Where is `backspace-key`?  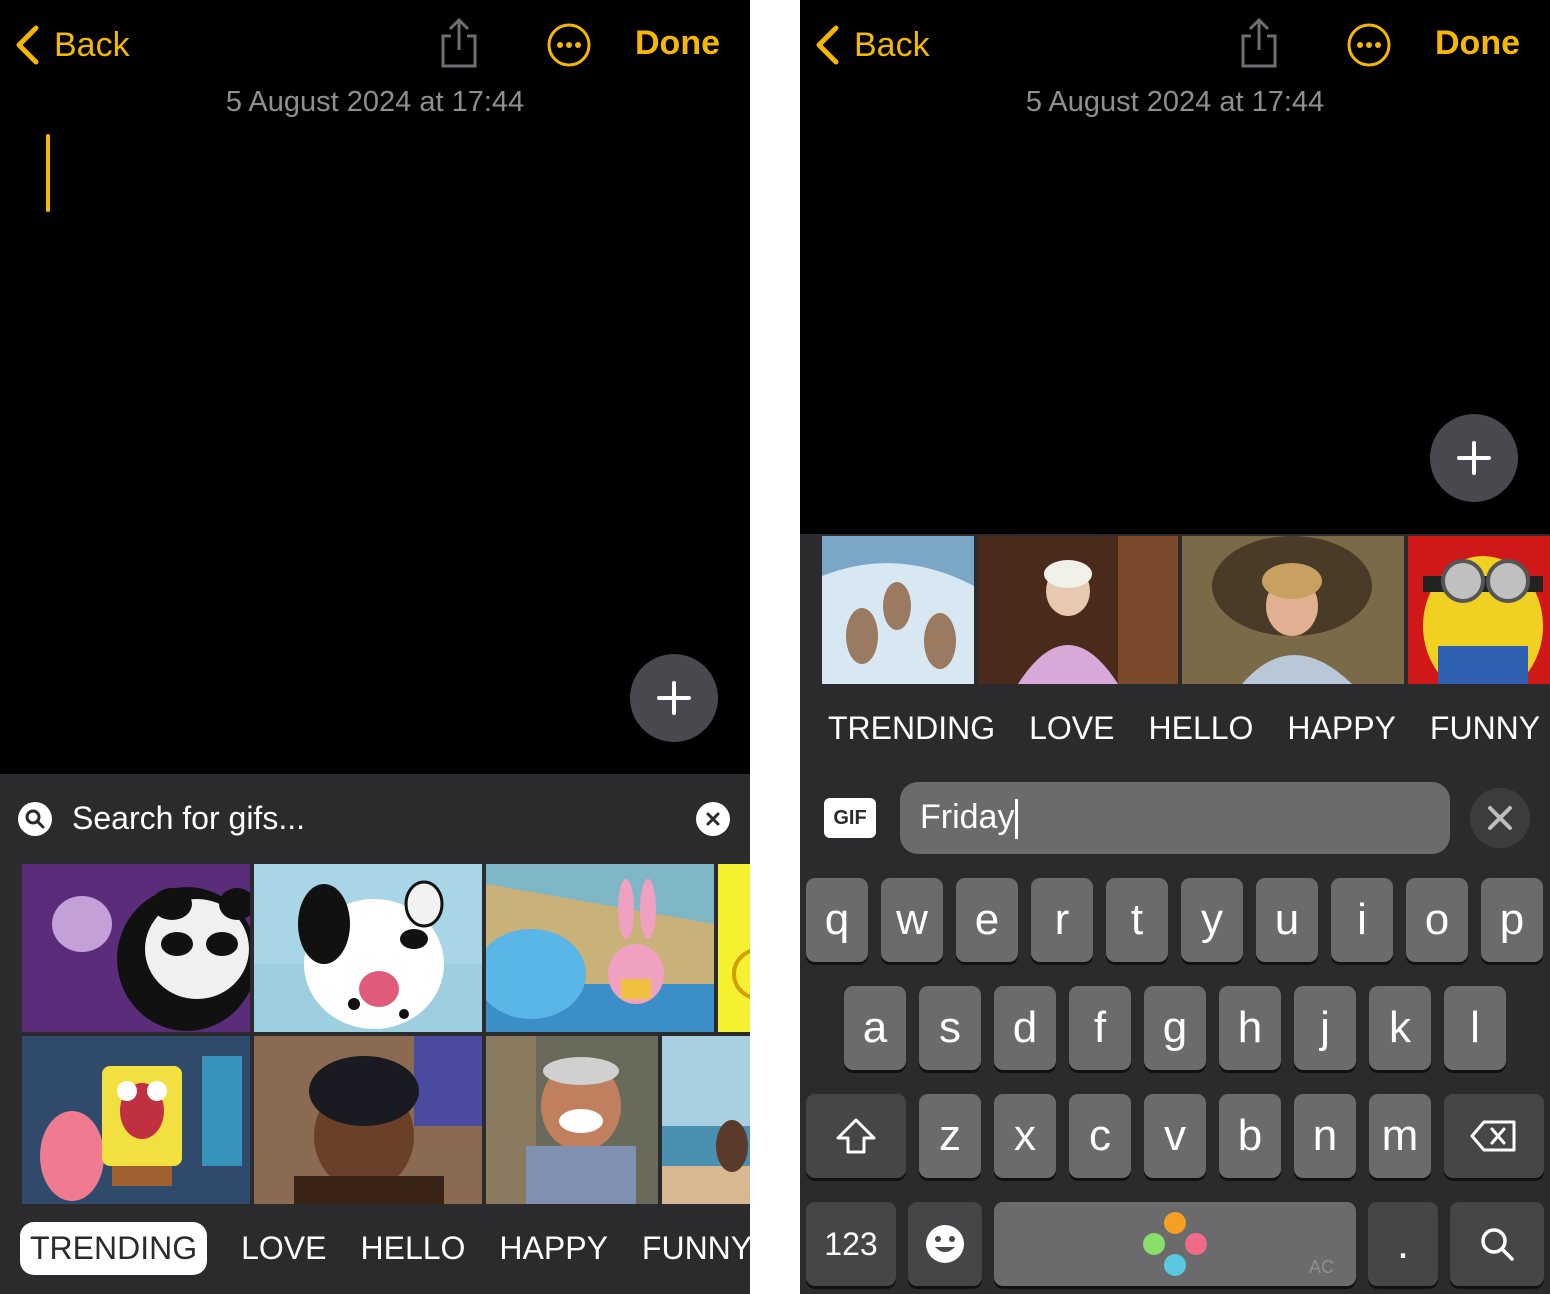 backspace-key is located at coordinates (1494, 1136).